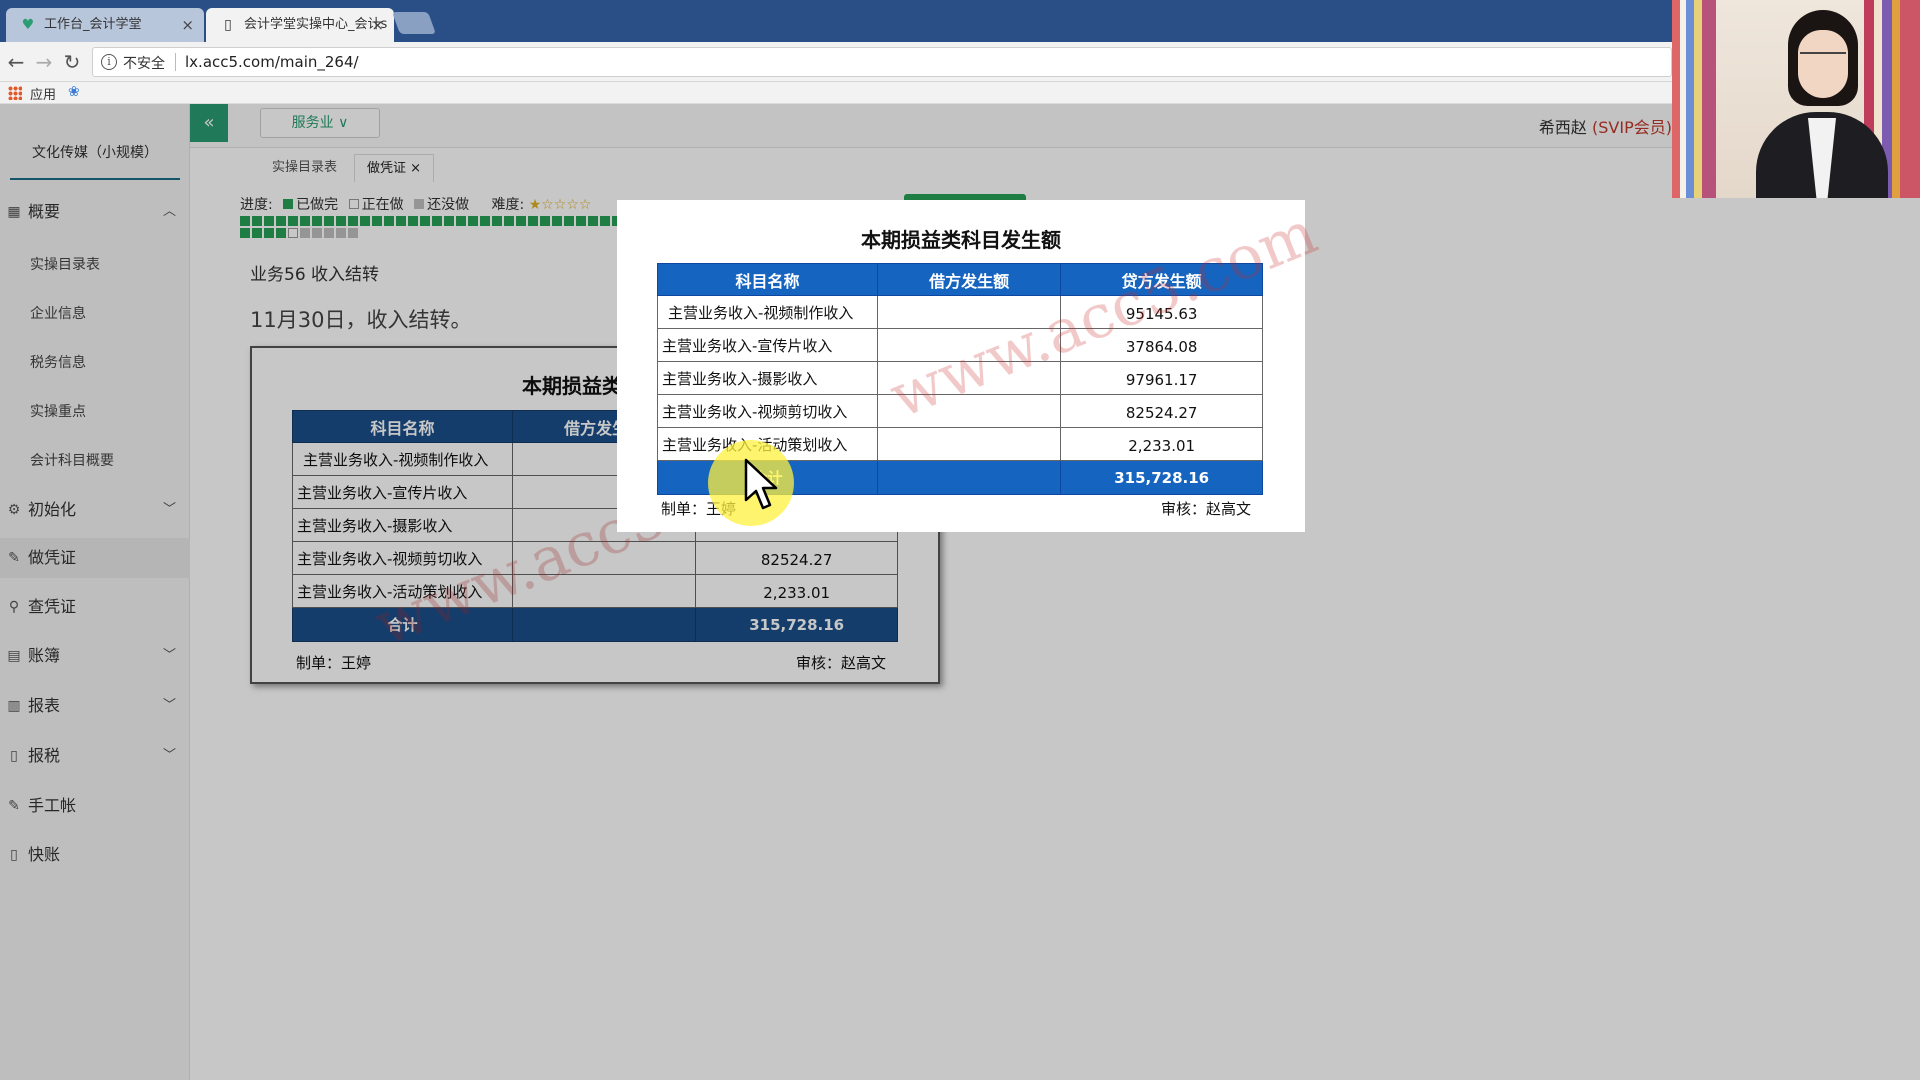 The height and width of the screenshot is (1080, 1920). Describe the element at coordinates (767, 279) in the screenshot. I see `column-header: 科目名称` at that location.